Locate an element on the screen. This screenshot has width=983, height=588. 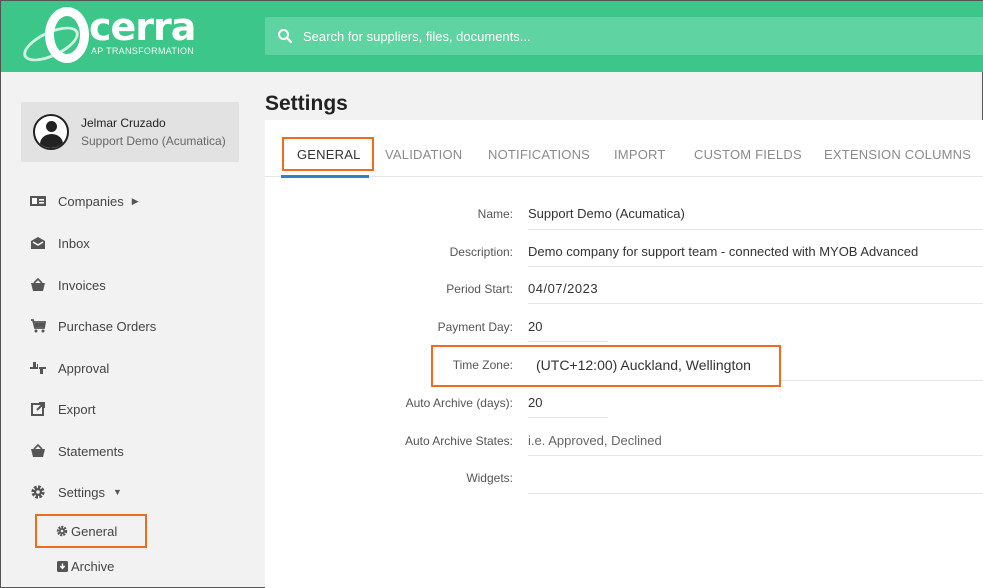
highlight-box-time-zone is located at coordinates (606, 366).